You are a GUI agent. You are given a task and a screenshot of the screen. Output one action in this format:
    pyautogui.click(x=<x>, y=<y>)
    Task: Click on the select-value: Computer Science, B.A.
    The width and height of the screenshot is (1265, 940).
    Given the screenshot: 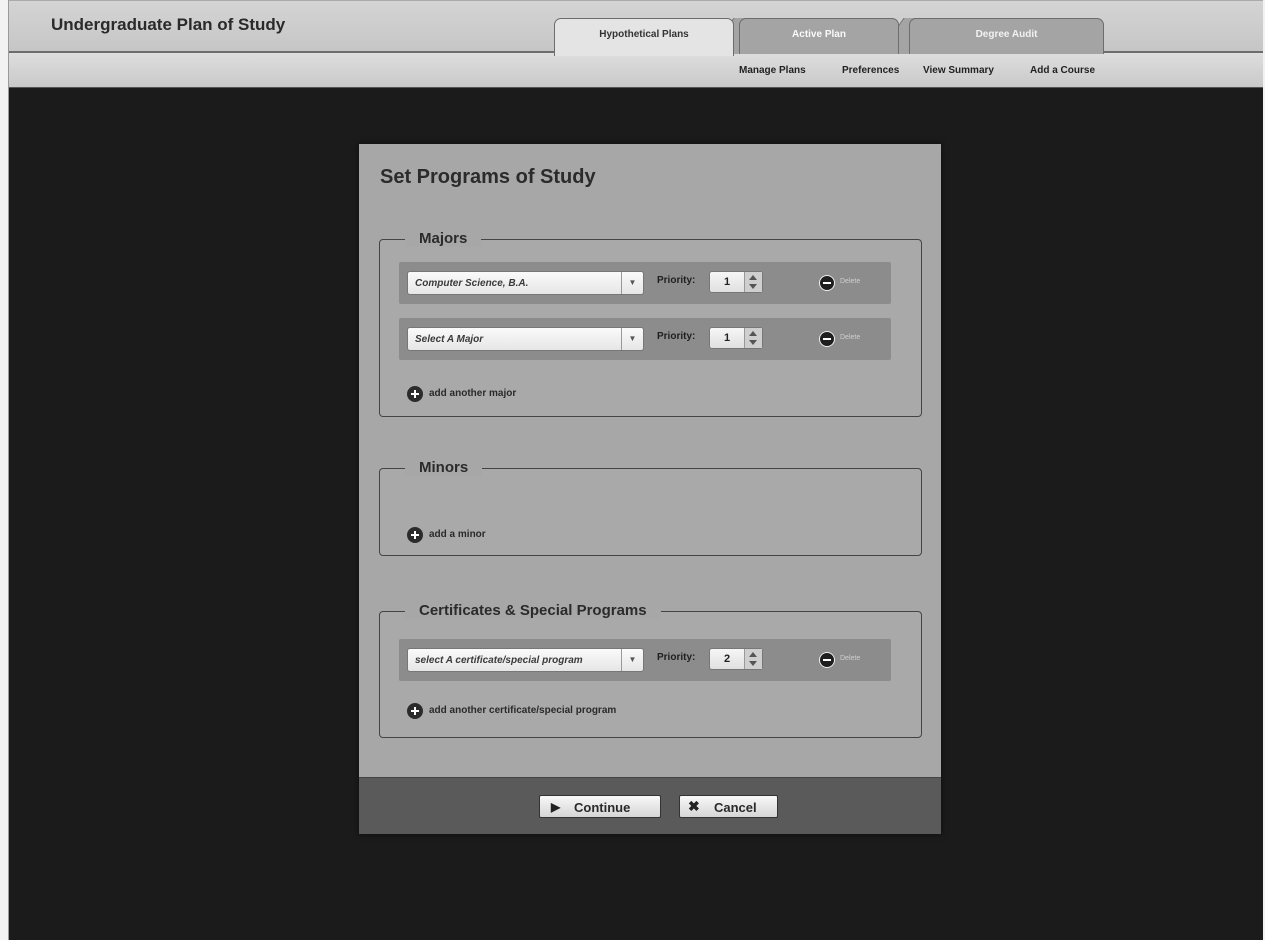 What is the action you would take?
    pyautogui.click(x=472, y=283)
    